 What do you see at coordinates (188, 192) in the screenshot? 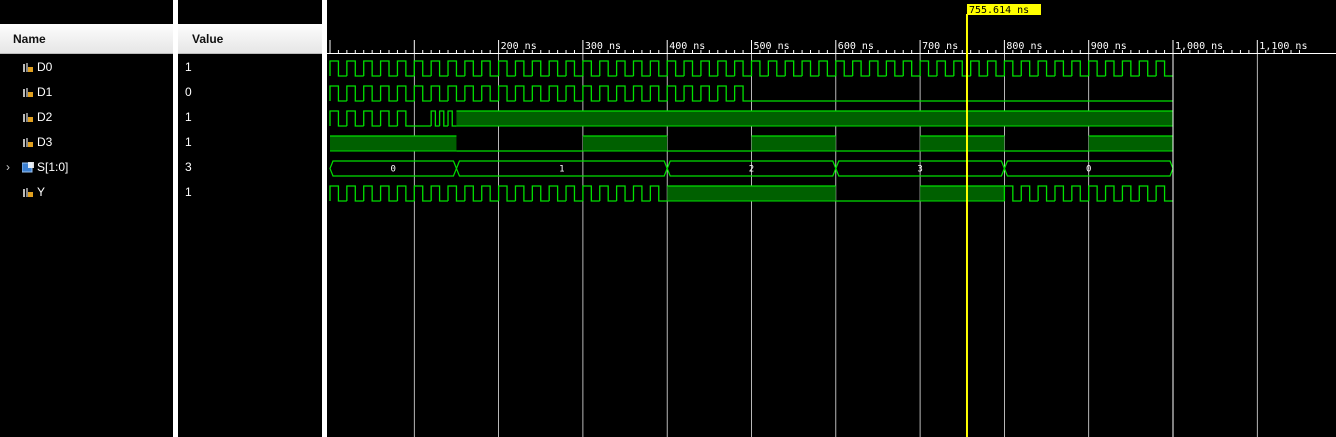
I see `signal-value-y: 1` at bounding box center [188, 192].